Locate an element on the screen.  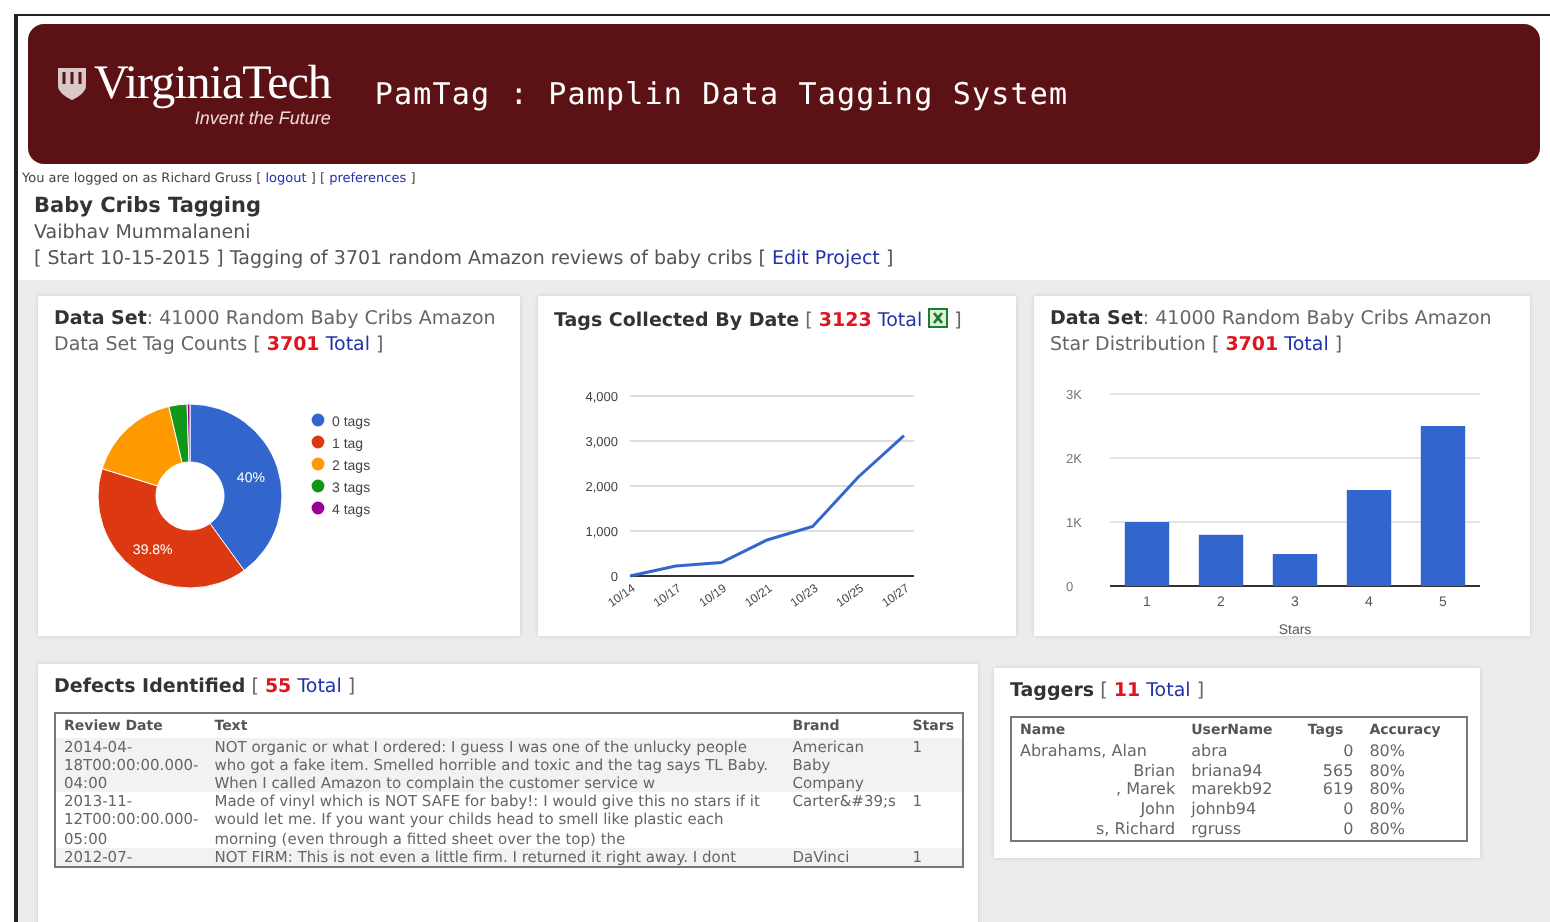
panel-title: Data Set: 41000 Random Baby Cribs Amazon Star Distribution [ 3701 Total ] is located at coordinates (1272, 334).